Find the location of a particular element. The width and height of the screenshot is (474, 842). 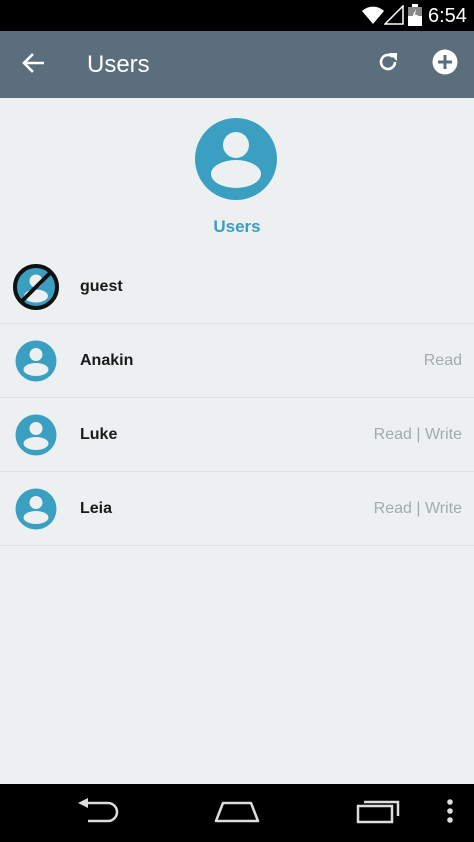

wifi-icon is located at coordinates (373, 17).